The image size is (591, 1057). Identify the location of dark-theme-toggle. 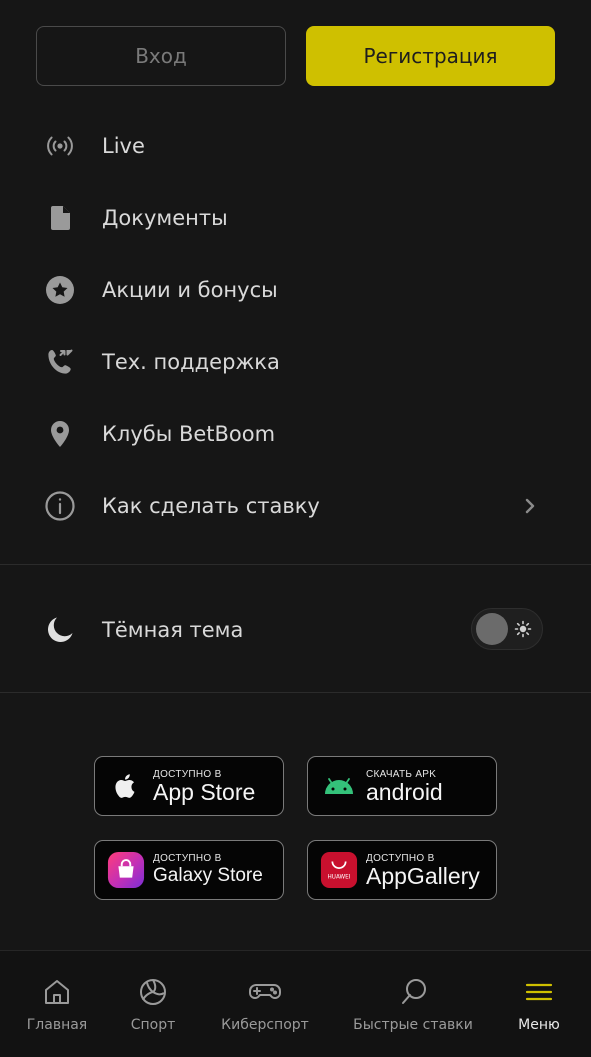
(507, 629).